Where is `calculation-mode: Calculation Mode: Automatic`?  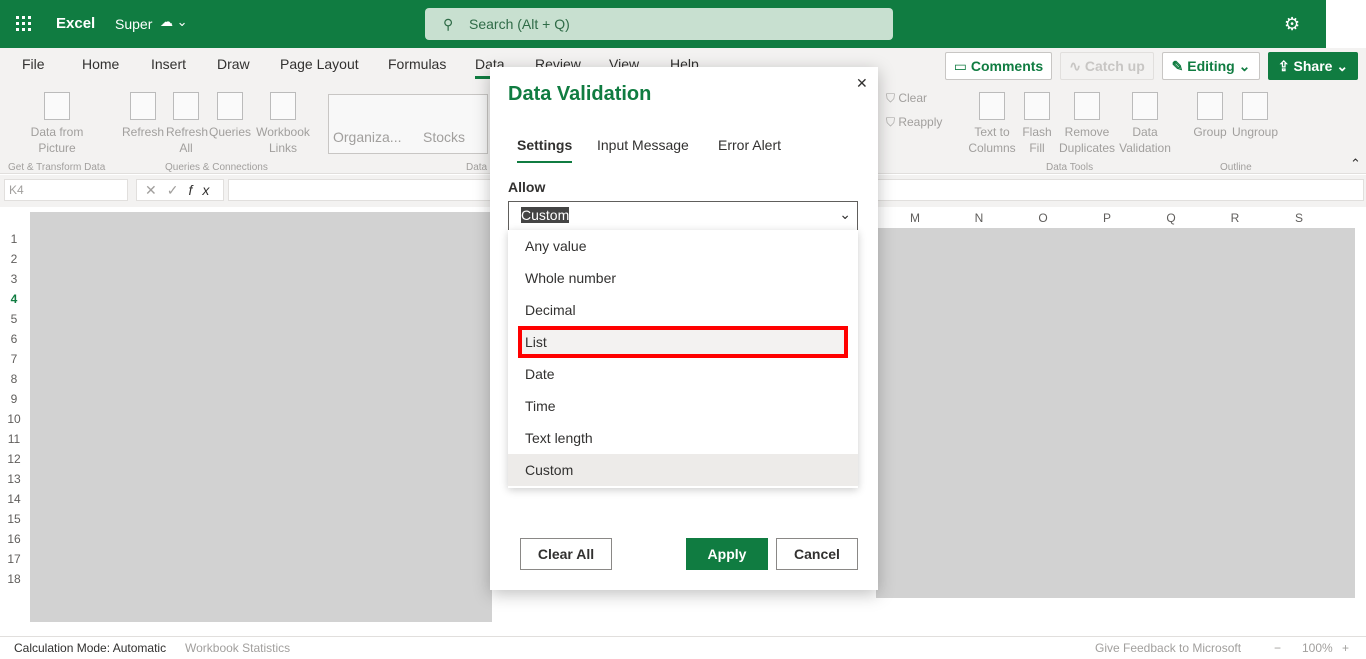 calculation-mode: Calculation Mode: Automatic is located at coordinates (90, 648).